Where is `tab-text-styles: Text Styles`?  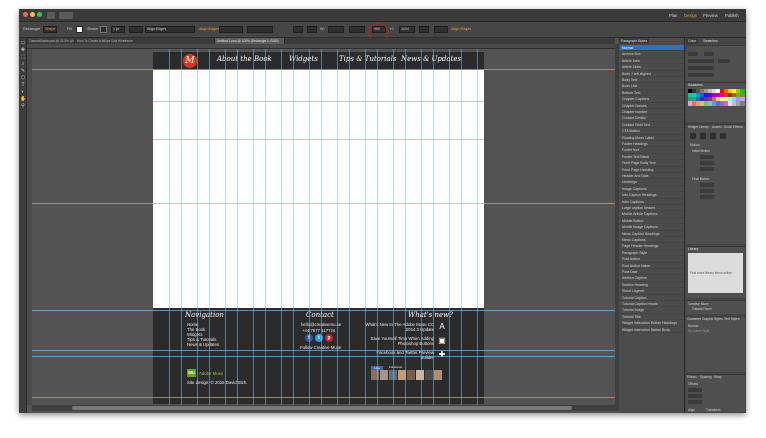 tab-text-styles: Text Styles is located at coordinates (731, 319).